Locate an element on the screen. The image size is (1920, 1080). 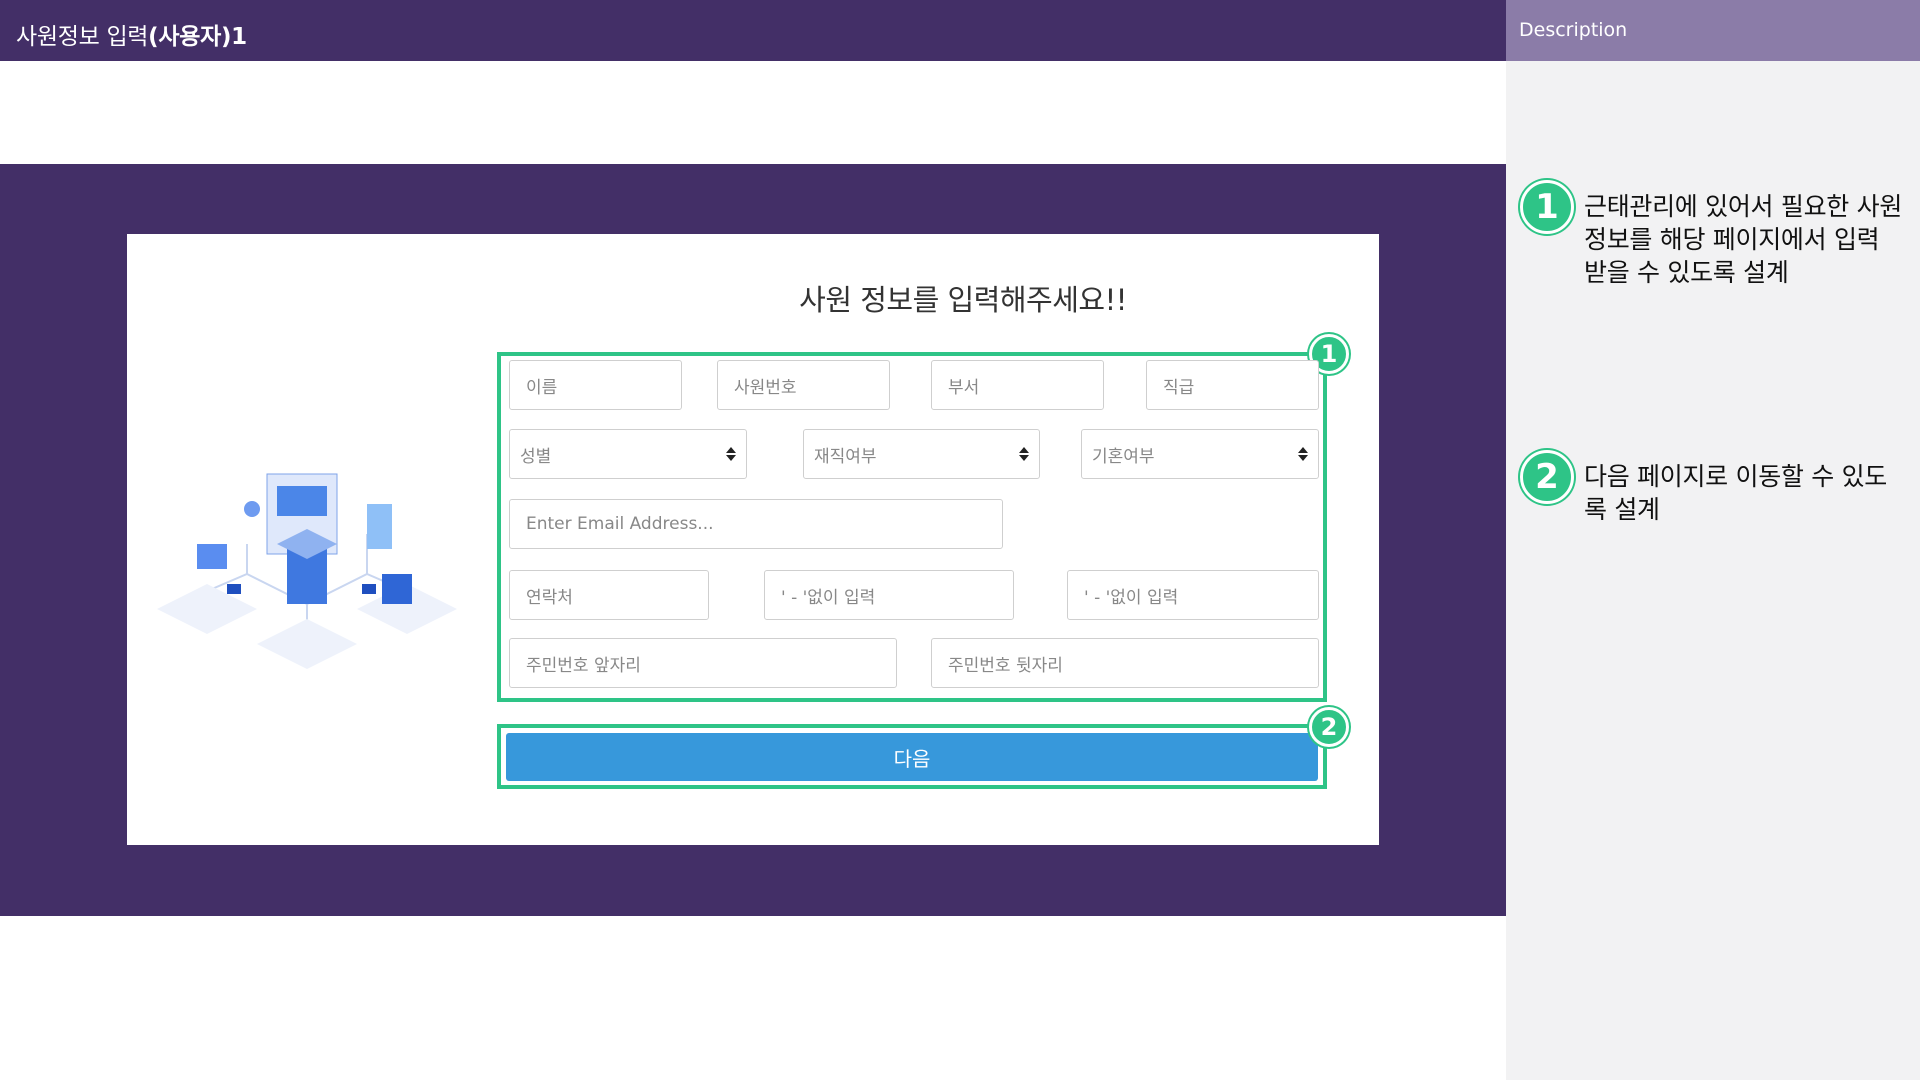
description-title: Description is located at coordinates (1573, 30).